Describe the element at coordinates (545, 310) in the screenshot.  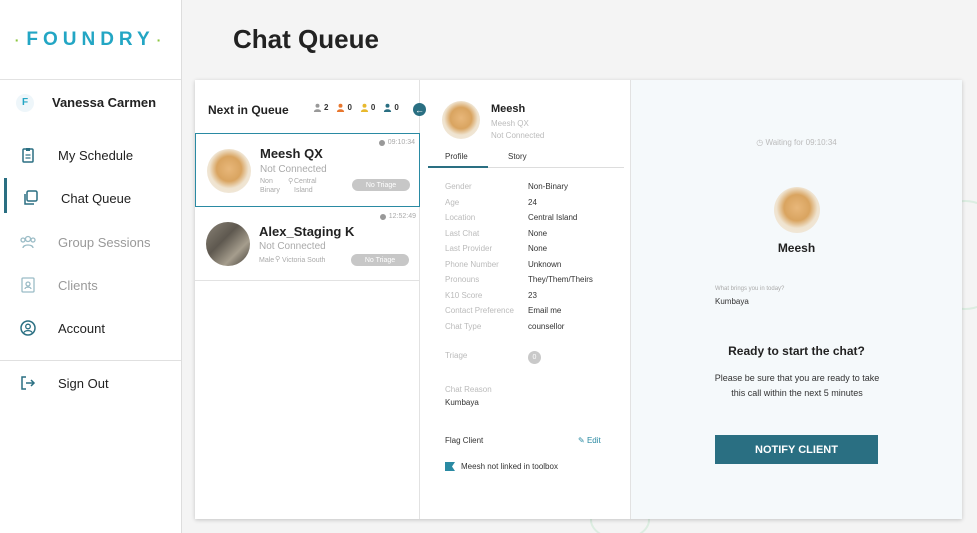
I see `field-value: Email me` at that location.